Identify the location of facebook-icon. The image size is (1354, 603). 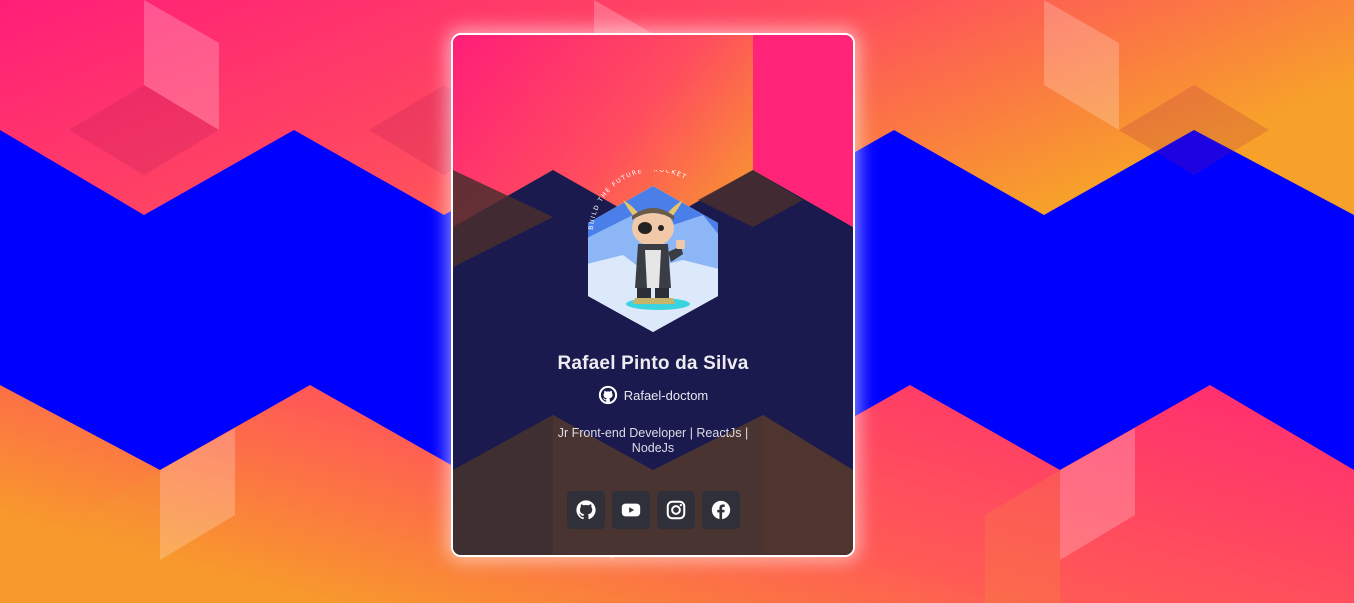
(720, 510).